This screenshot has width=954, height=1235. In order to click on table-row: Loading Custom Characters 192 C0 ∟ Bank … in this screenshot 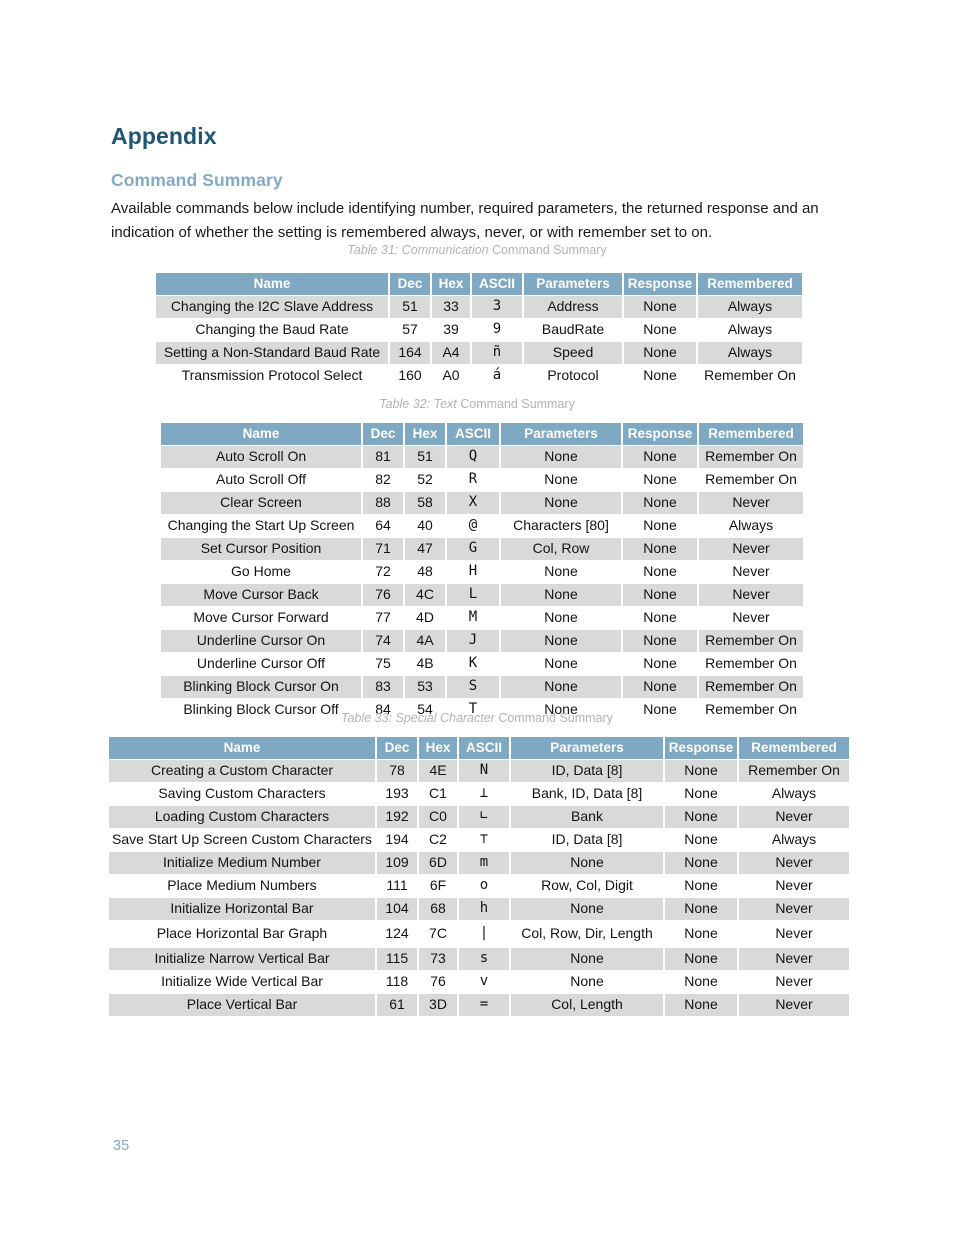, I will do `click(479, 817)`.